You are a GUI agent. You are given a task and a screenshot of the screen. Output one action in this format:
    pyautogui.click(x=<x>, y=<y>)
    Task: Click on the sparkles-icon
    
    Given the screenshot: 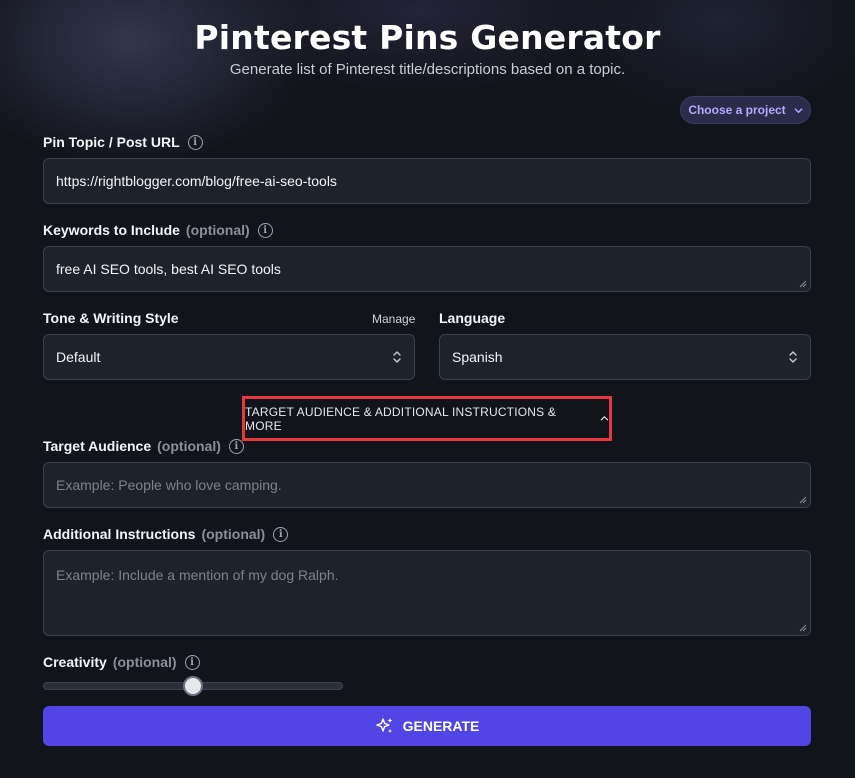 What is the action you would take?
    pyautogui.click(x=384, y=725)
    